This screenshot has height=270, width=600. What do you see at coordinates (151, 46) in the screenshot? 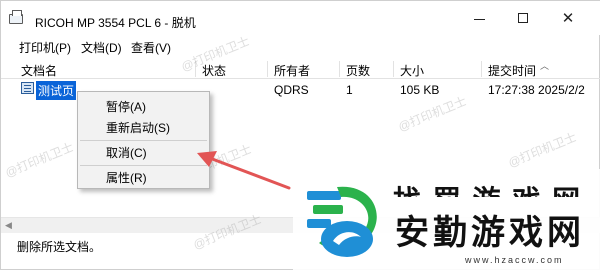
I see `menu-view: 查看(V)` at bounding box center [151, 46].